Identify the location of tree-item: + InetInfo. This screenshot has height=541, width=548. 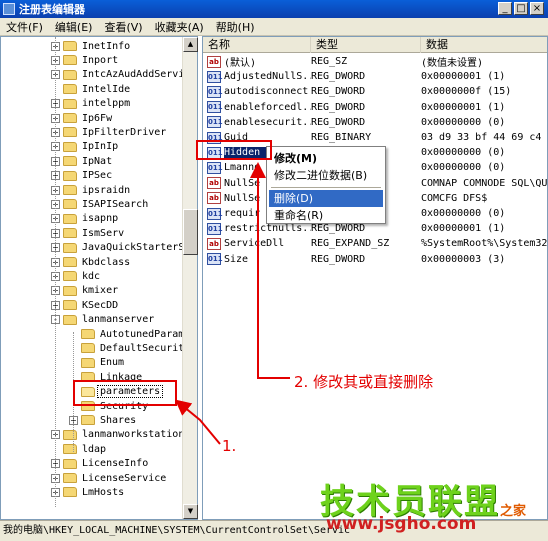
(91, 46).